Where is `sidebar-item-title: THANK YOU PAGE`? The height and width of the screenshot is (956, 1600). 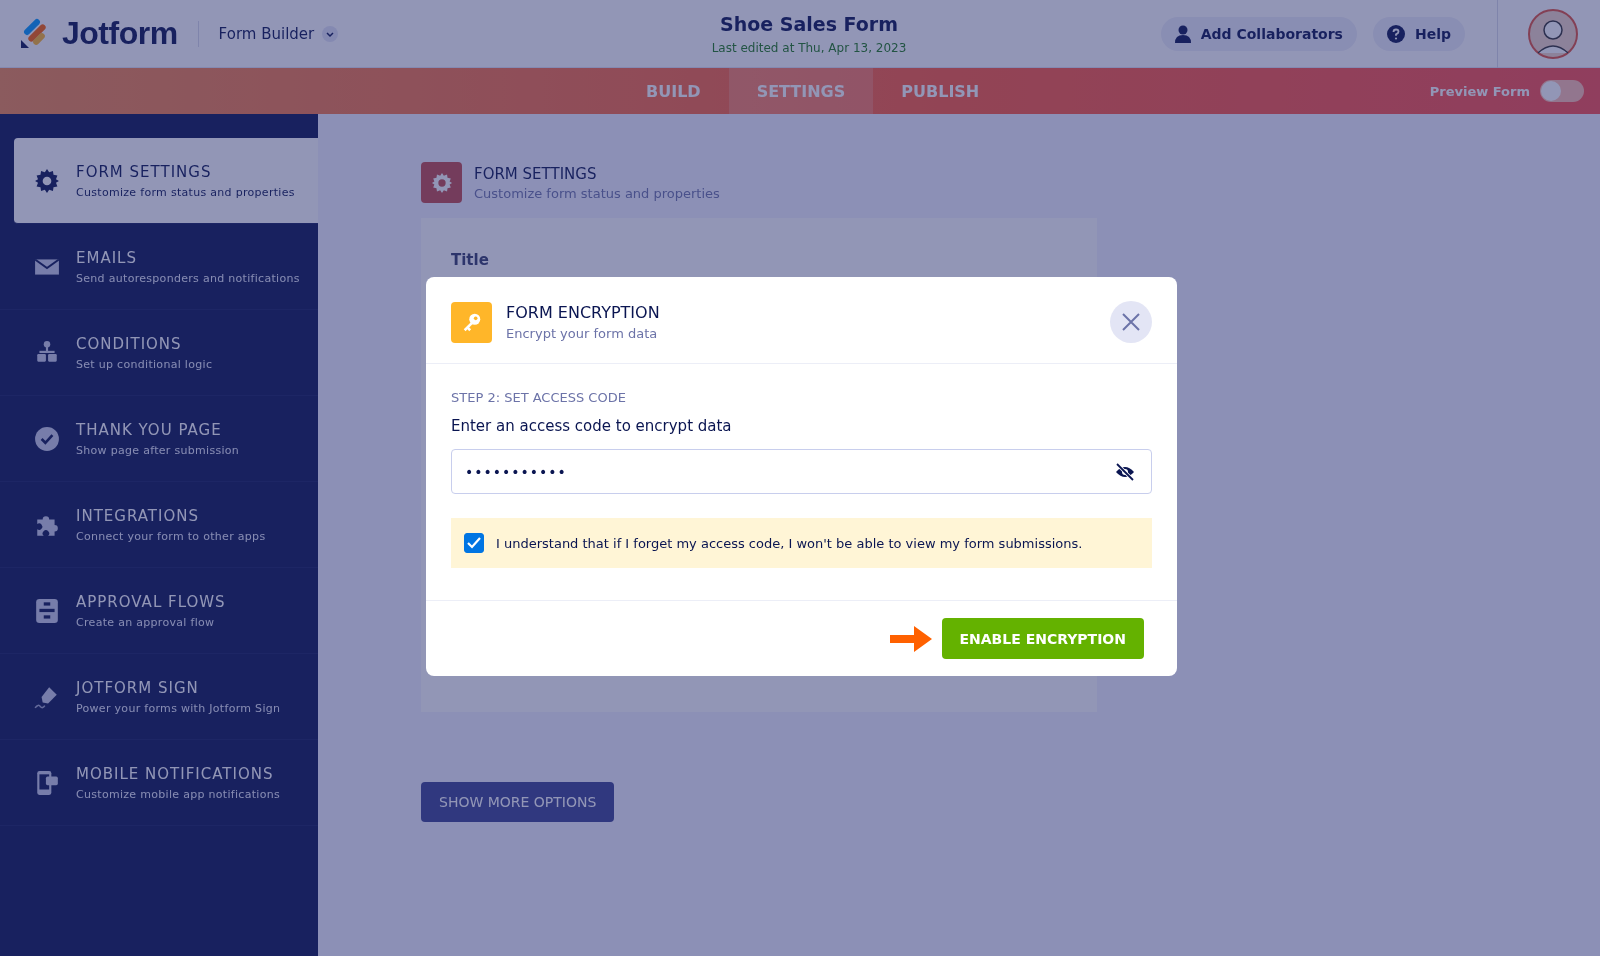
sidebar-item-title: THANK YOU PAGE is located at coordinates (149, 429).